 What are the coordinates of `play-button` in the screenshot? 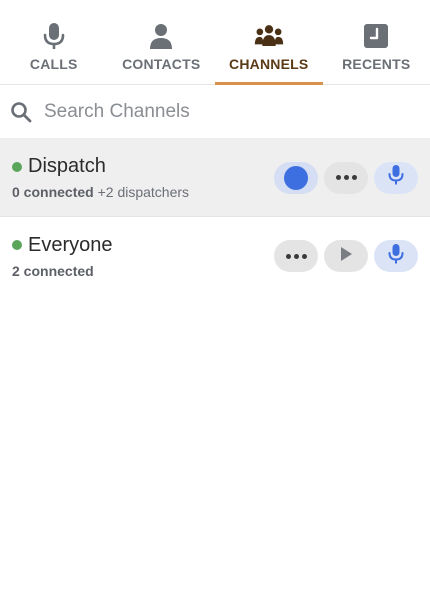 It's located at (346, 256).